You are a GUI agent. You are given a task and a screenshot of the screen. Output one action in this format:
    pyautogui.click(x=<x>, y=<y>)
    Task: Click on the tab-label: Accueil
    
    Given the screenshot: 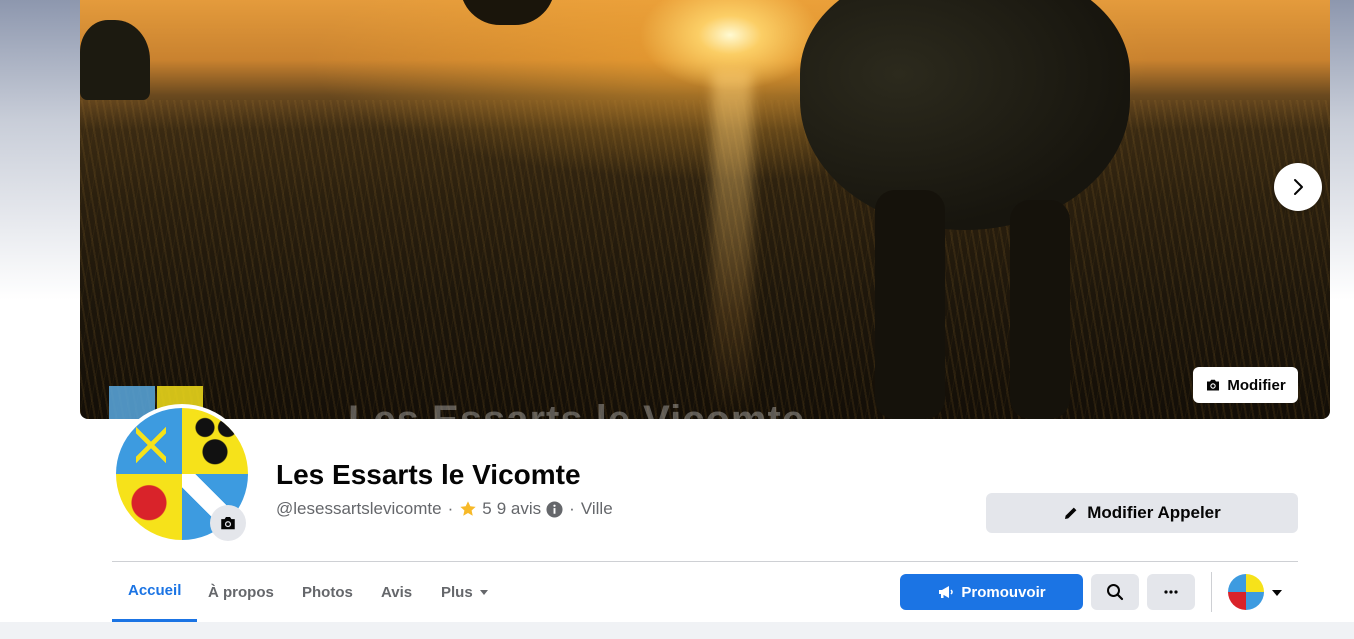 What is the action you would take?
    pyautogui.click(x=155, y=590)
    